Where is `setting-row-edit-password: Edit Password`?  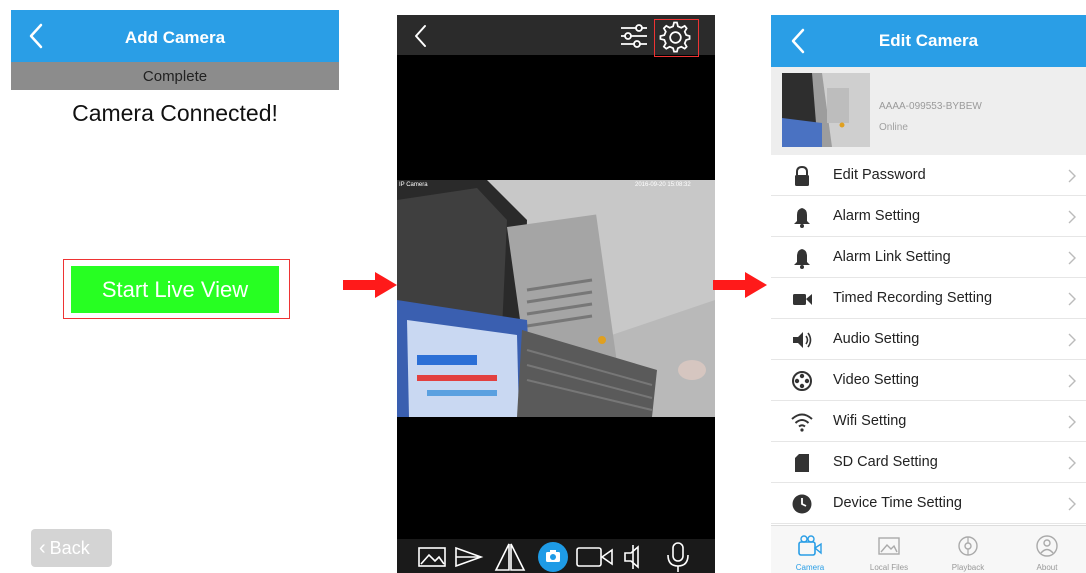
setting-row-edit-password: Edit Password is located at coordinates (928, 175).